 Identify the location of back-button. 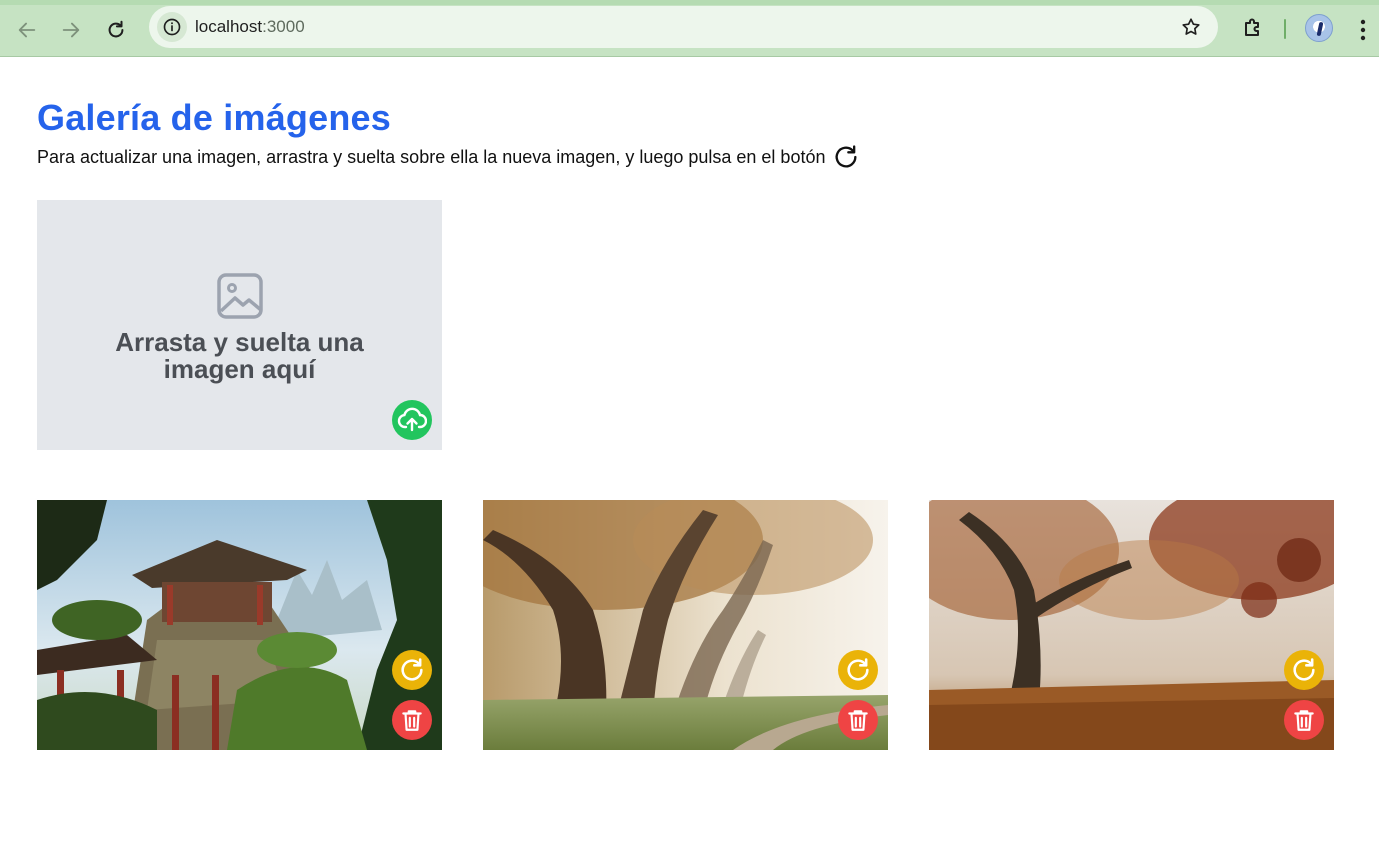
(27, 30).